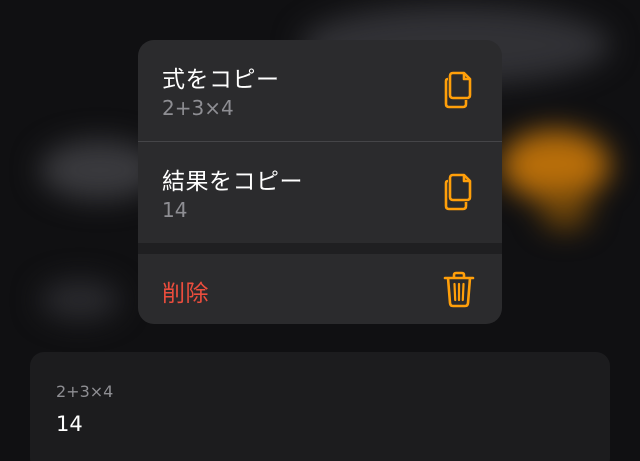  Describe the element at coordinates (221, 80) in the screenshot. I see `copy-expression-label: 式をコピー` at that location.